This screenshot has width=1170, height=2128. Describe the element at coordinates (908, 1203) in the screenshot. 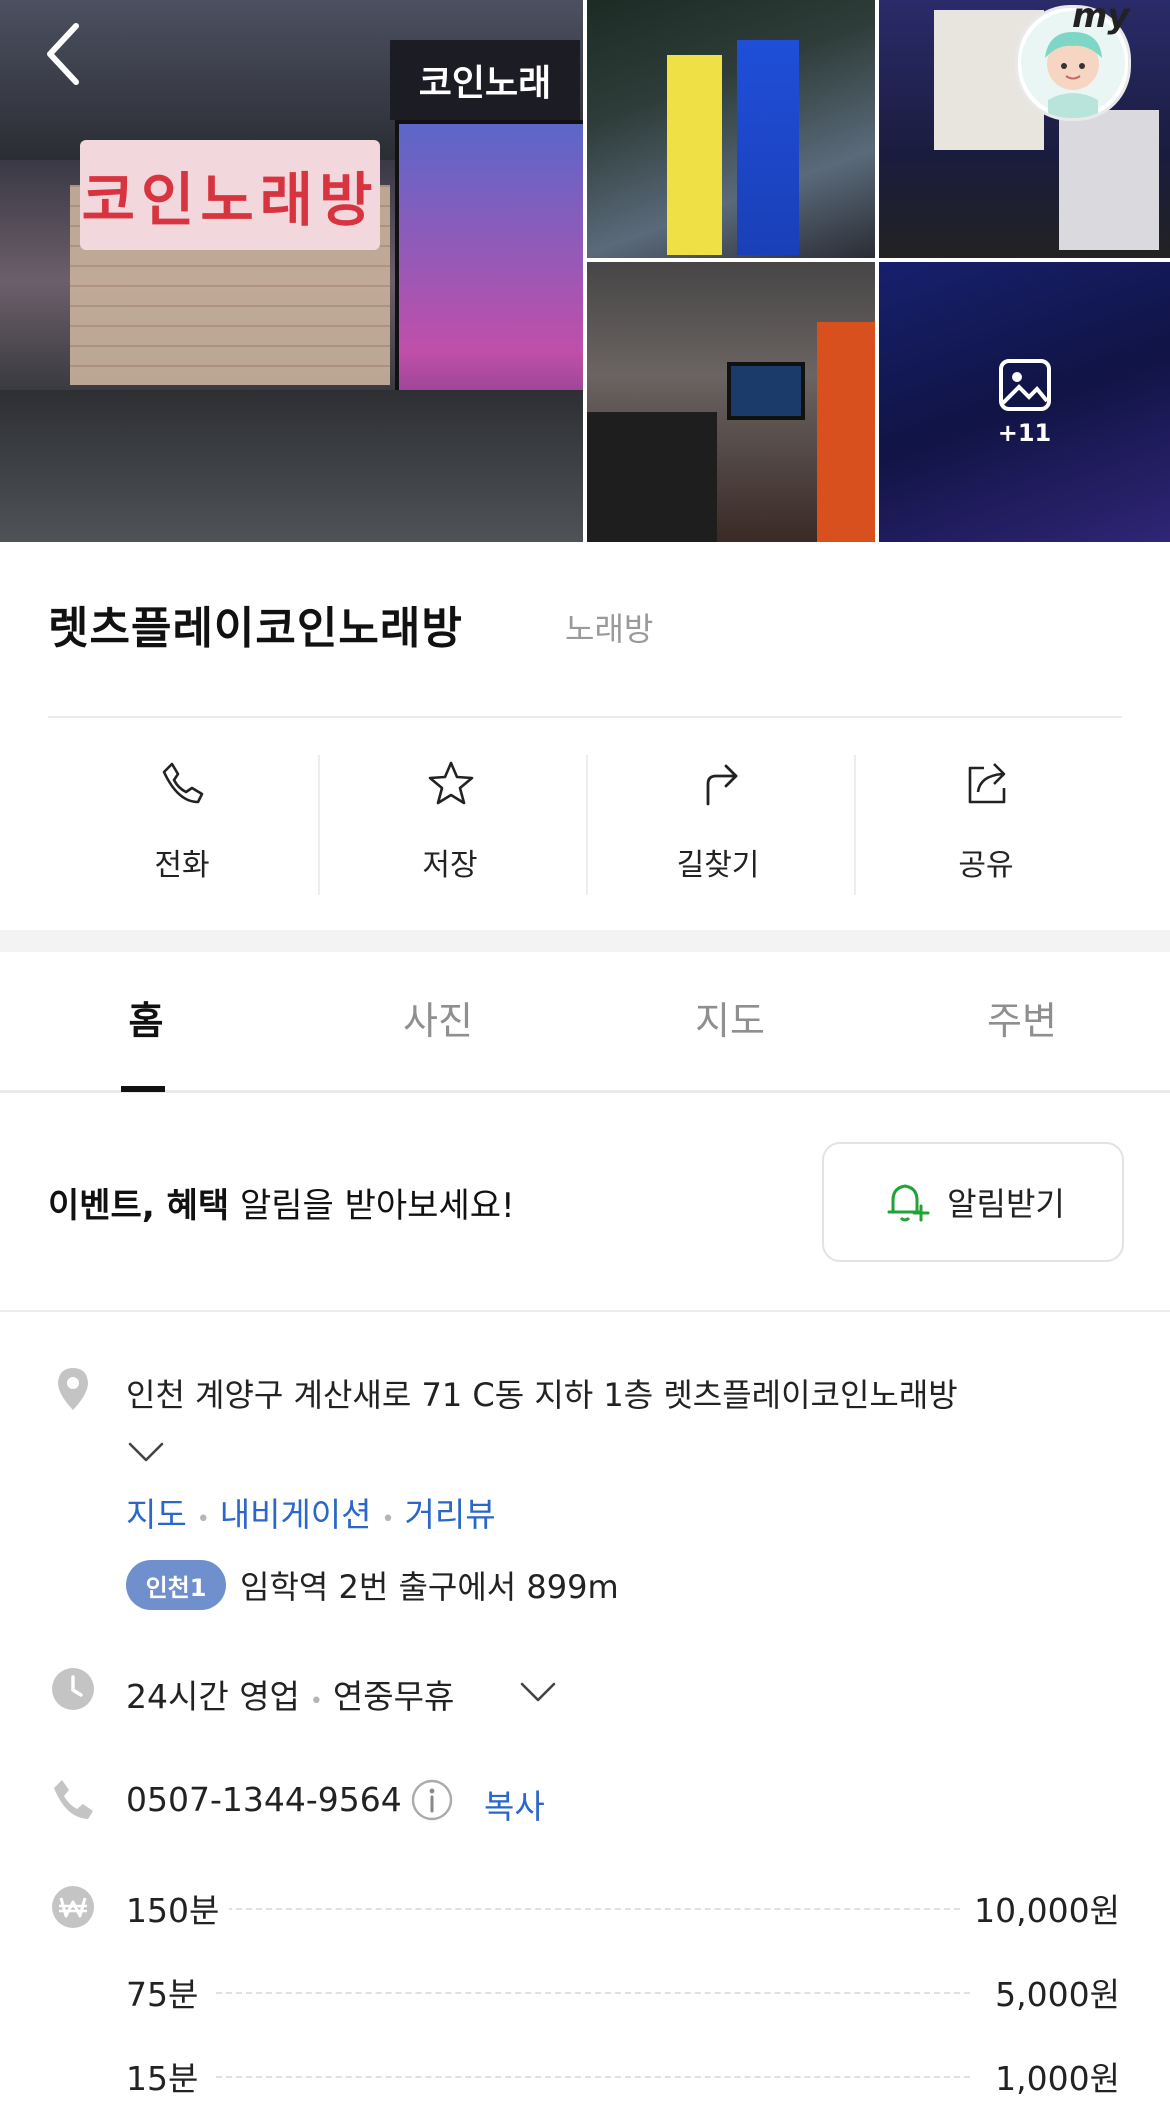

I see `bell-plus-icon` at that location.